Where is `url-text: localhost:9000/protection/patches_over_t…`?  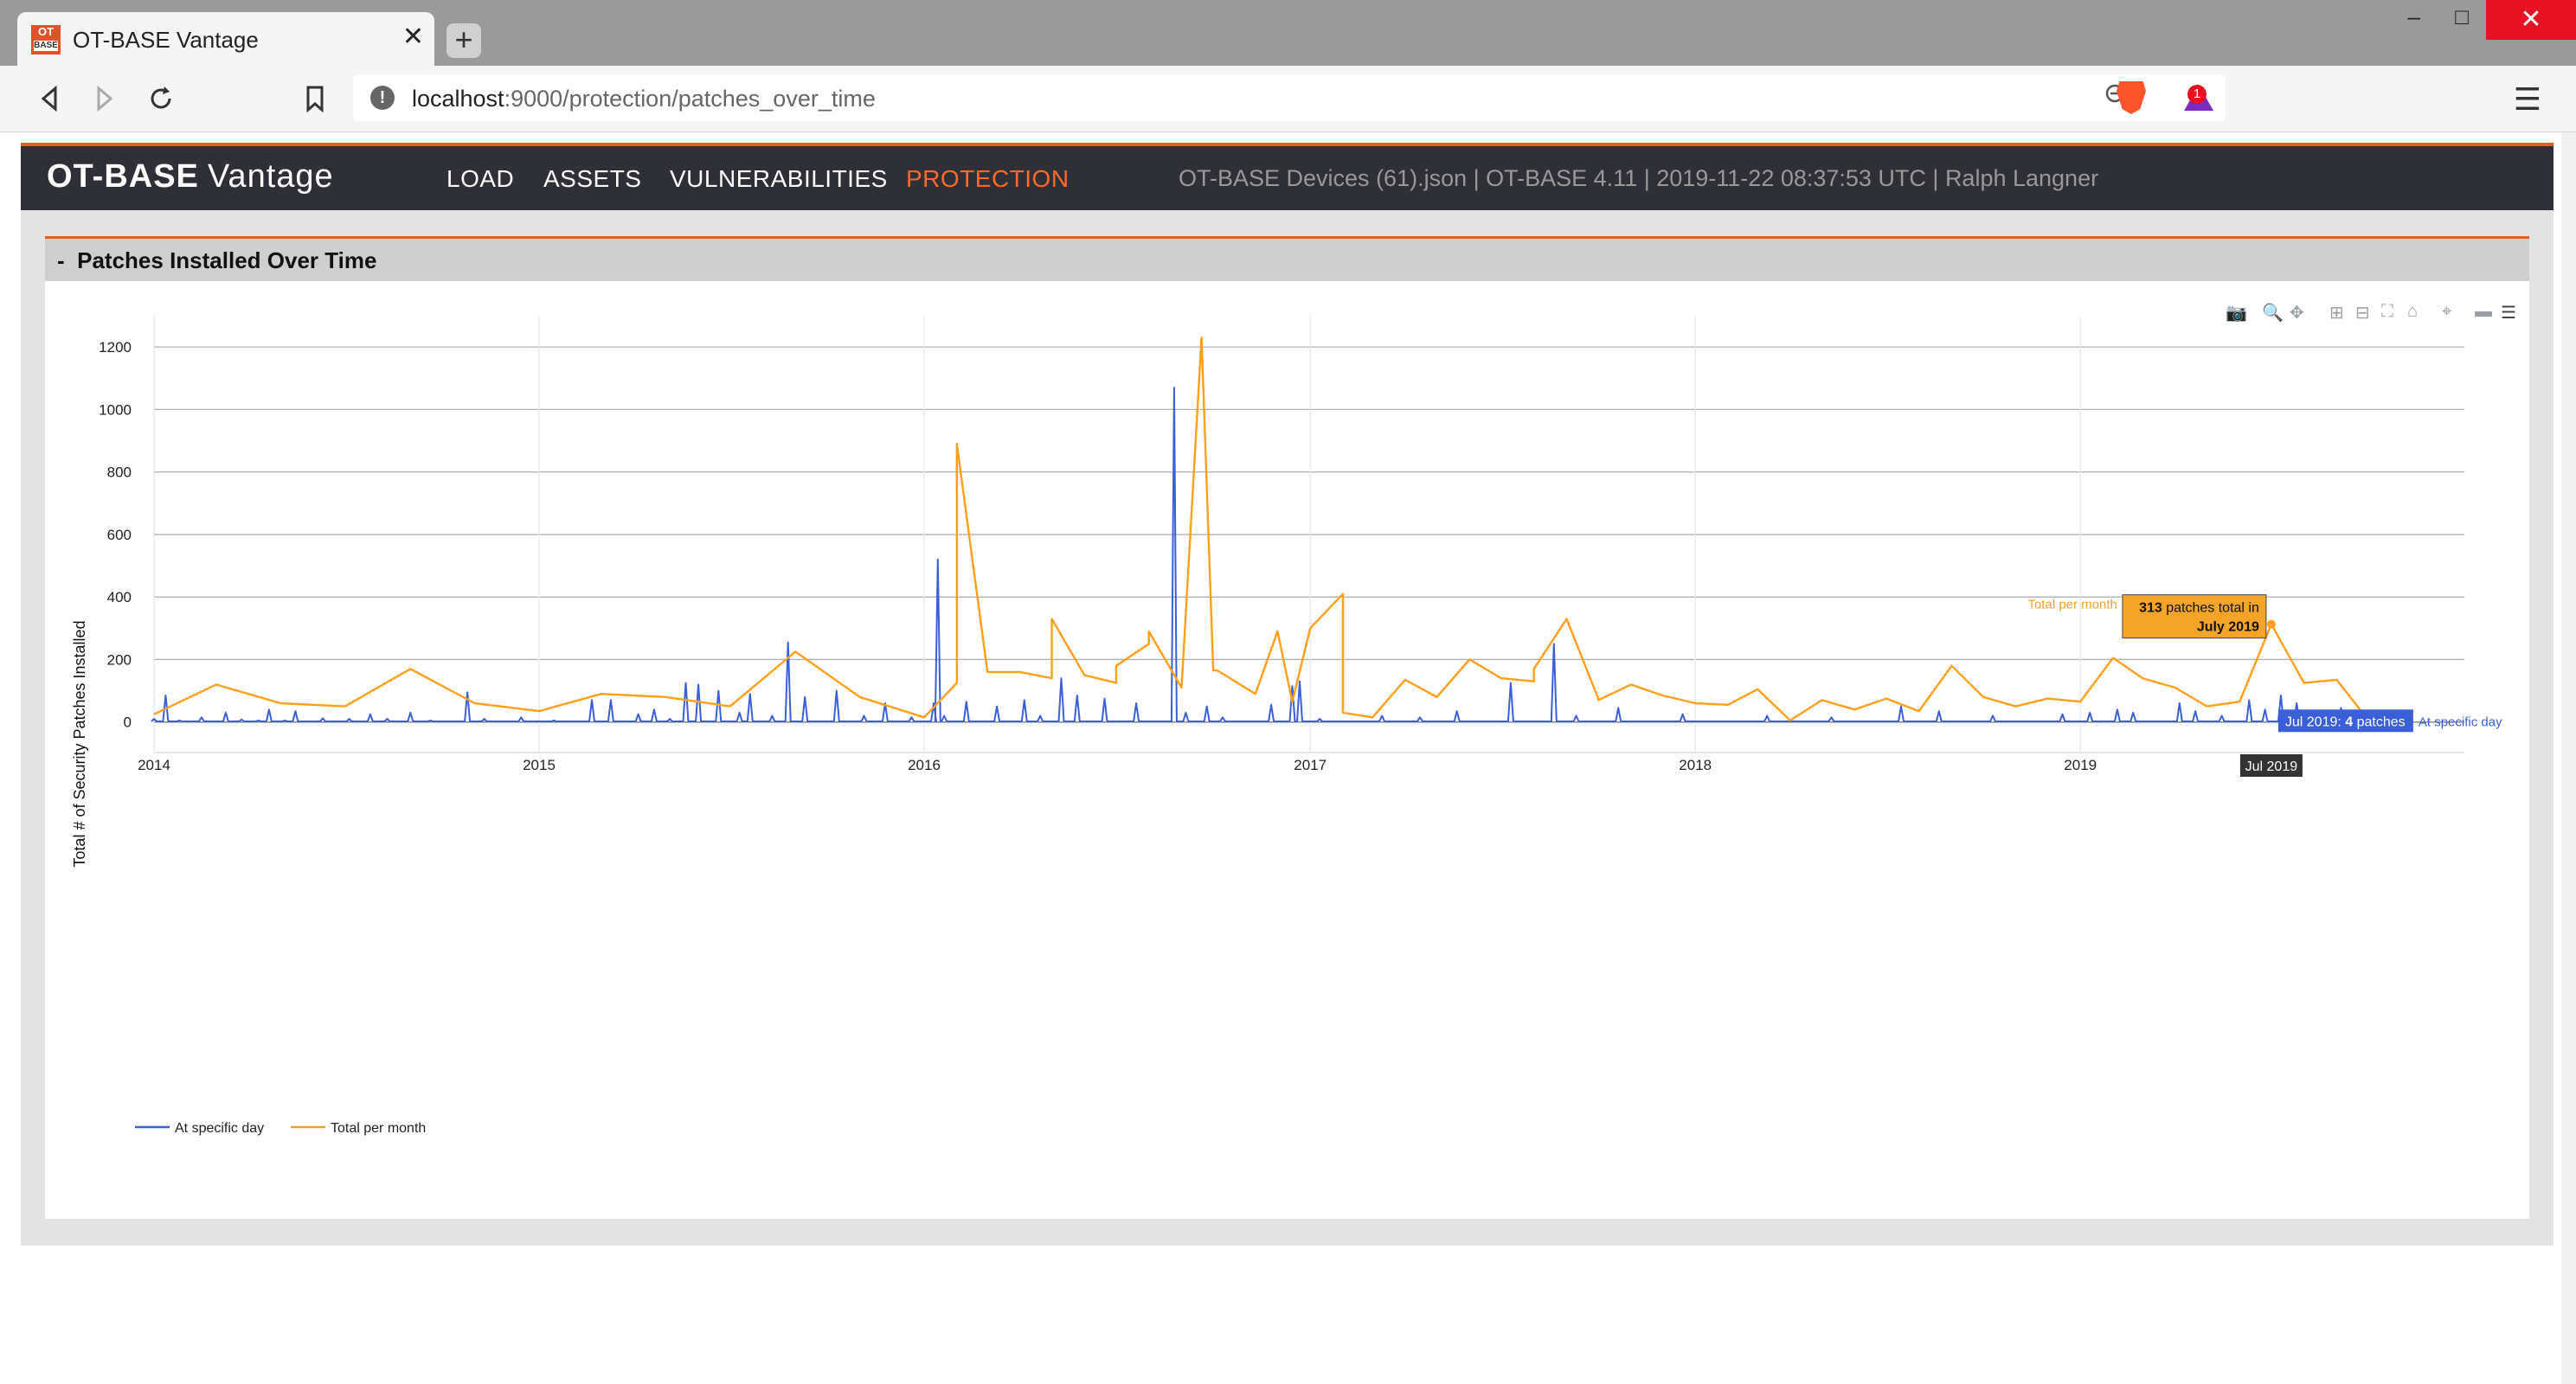 url-text: localhost:9000/protection/patches_over_t… is located at coordinates (644, 99).